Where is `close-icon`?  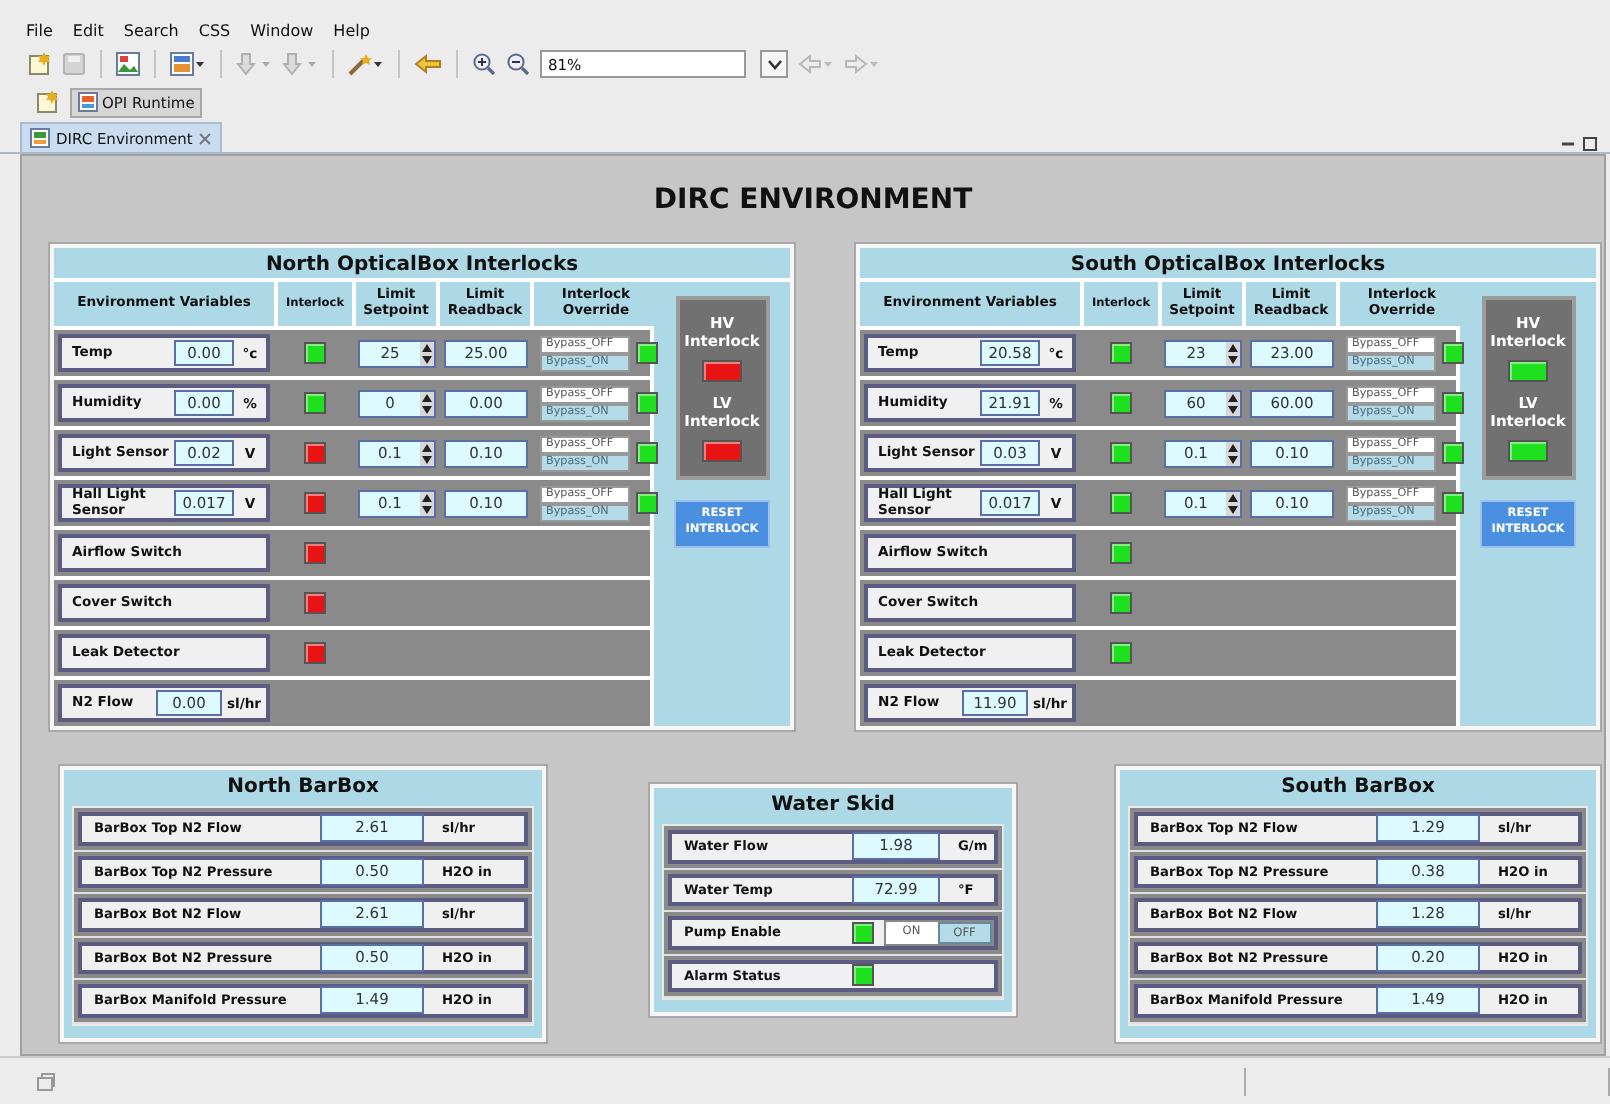 close-icon is located at coordinates (205, 138).